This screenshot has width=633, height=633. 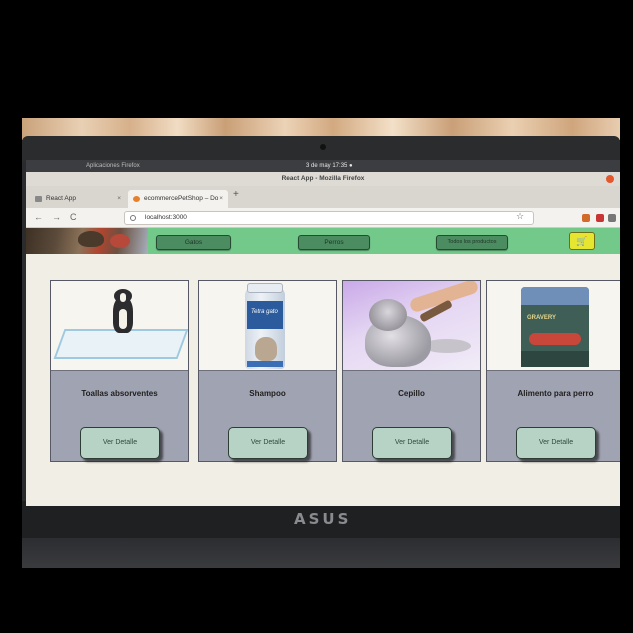 I want to click on url-text: localhost:3000, so click(x=166, y=217).